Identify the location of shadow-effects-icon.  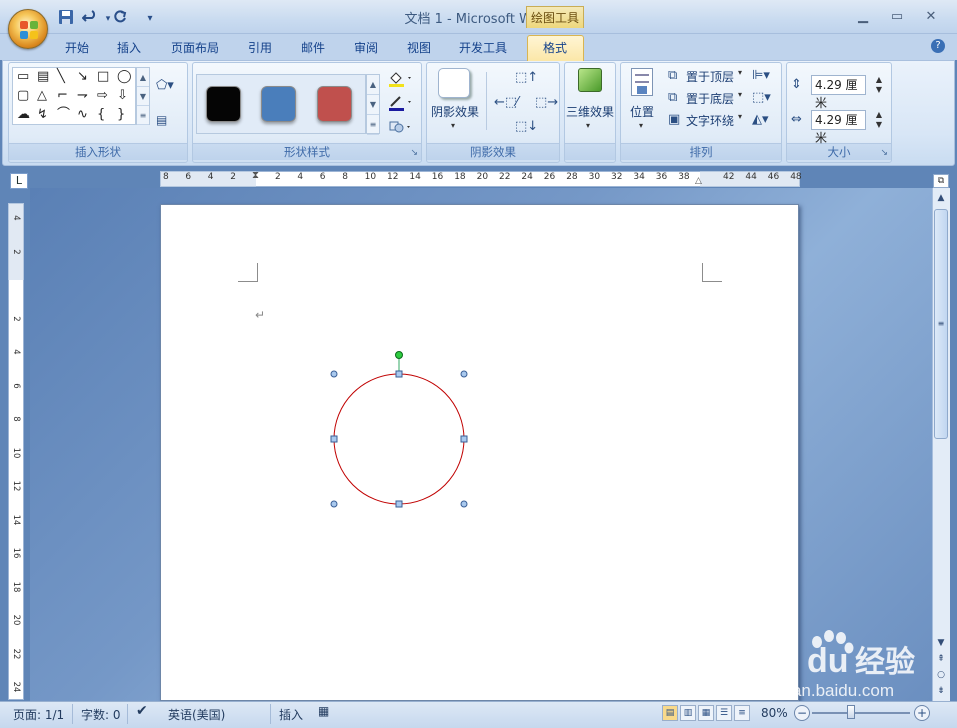
(454, 83).